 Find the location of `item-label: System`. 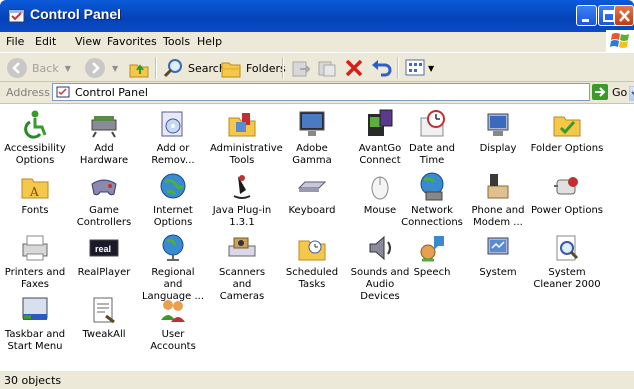

item-label: System is located at coordinates (498, 272).